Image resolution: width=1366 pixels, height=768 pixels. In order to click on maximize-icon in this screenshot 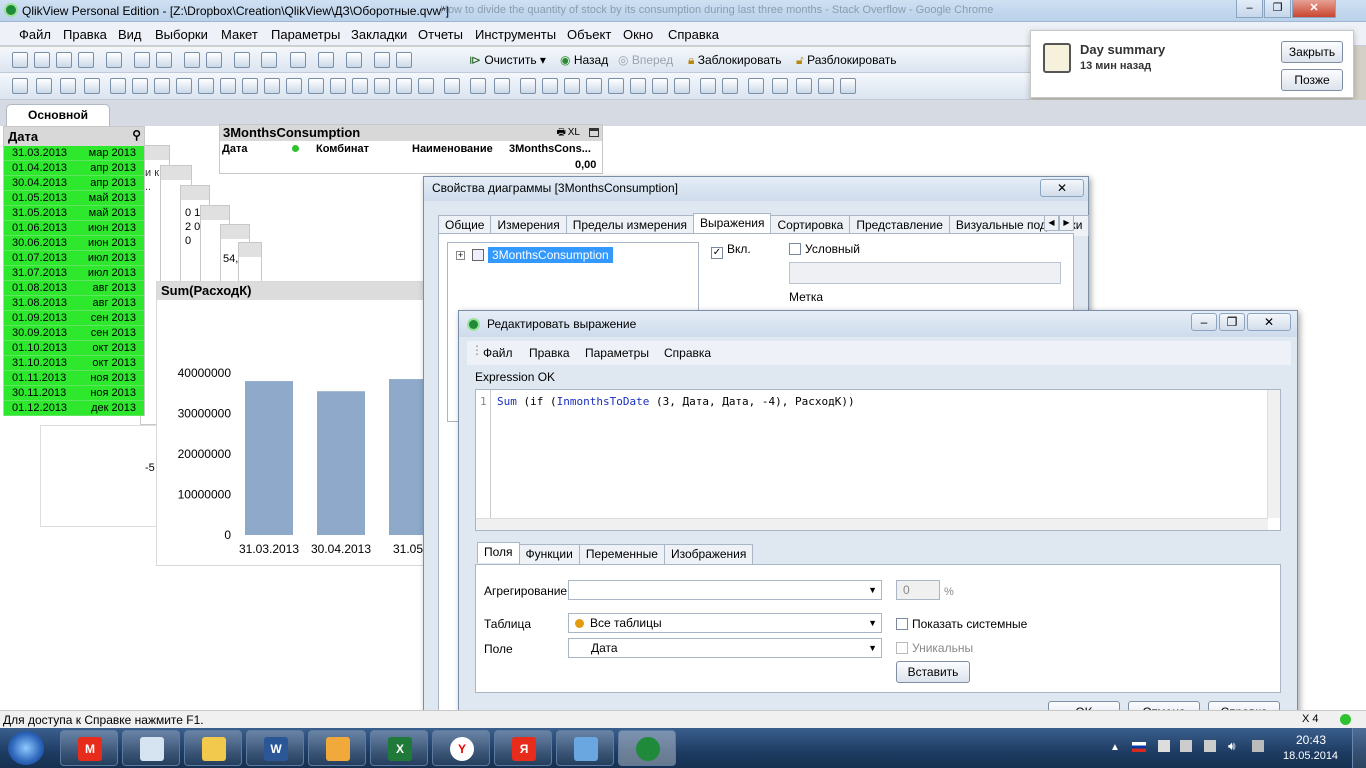, I will do `click(594, 132)`.